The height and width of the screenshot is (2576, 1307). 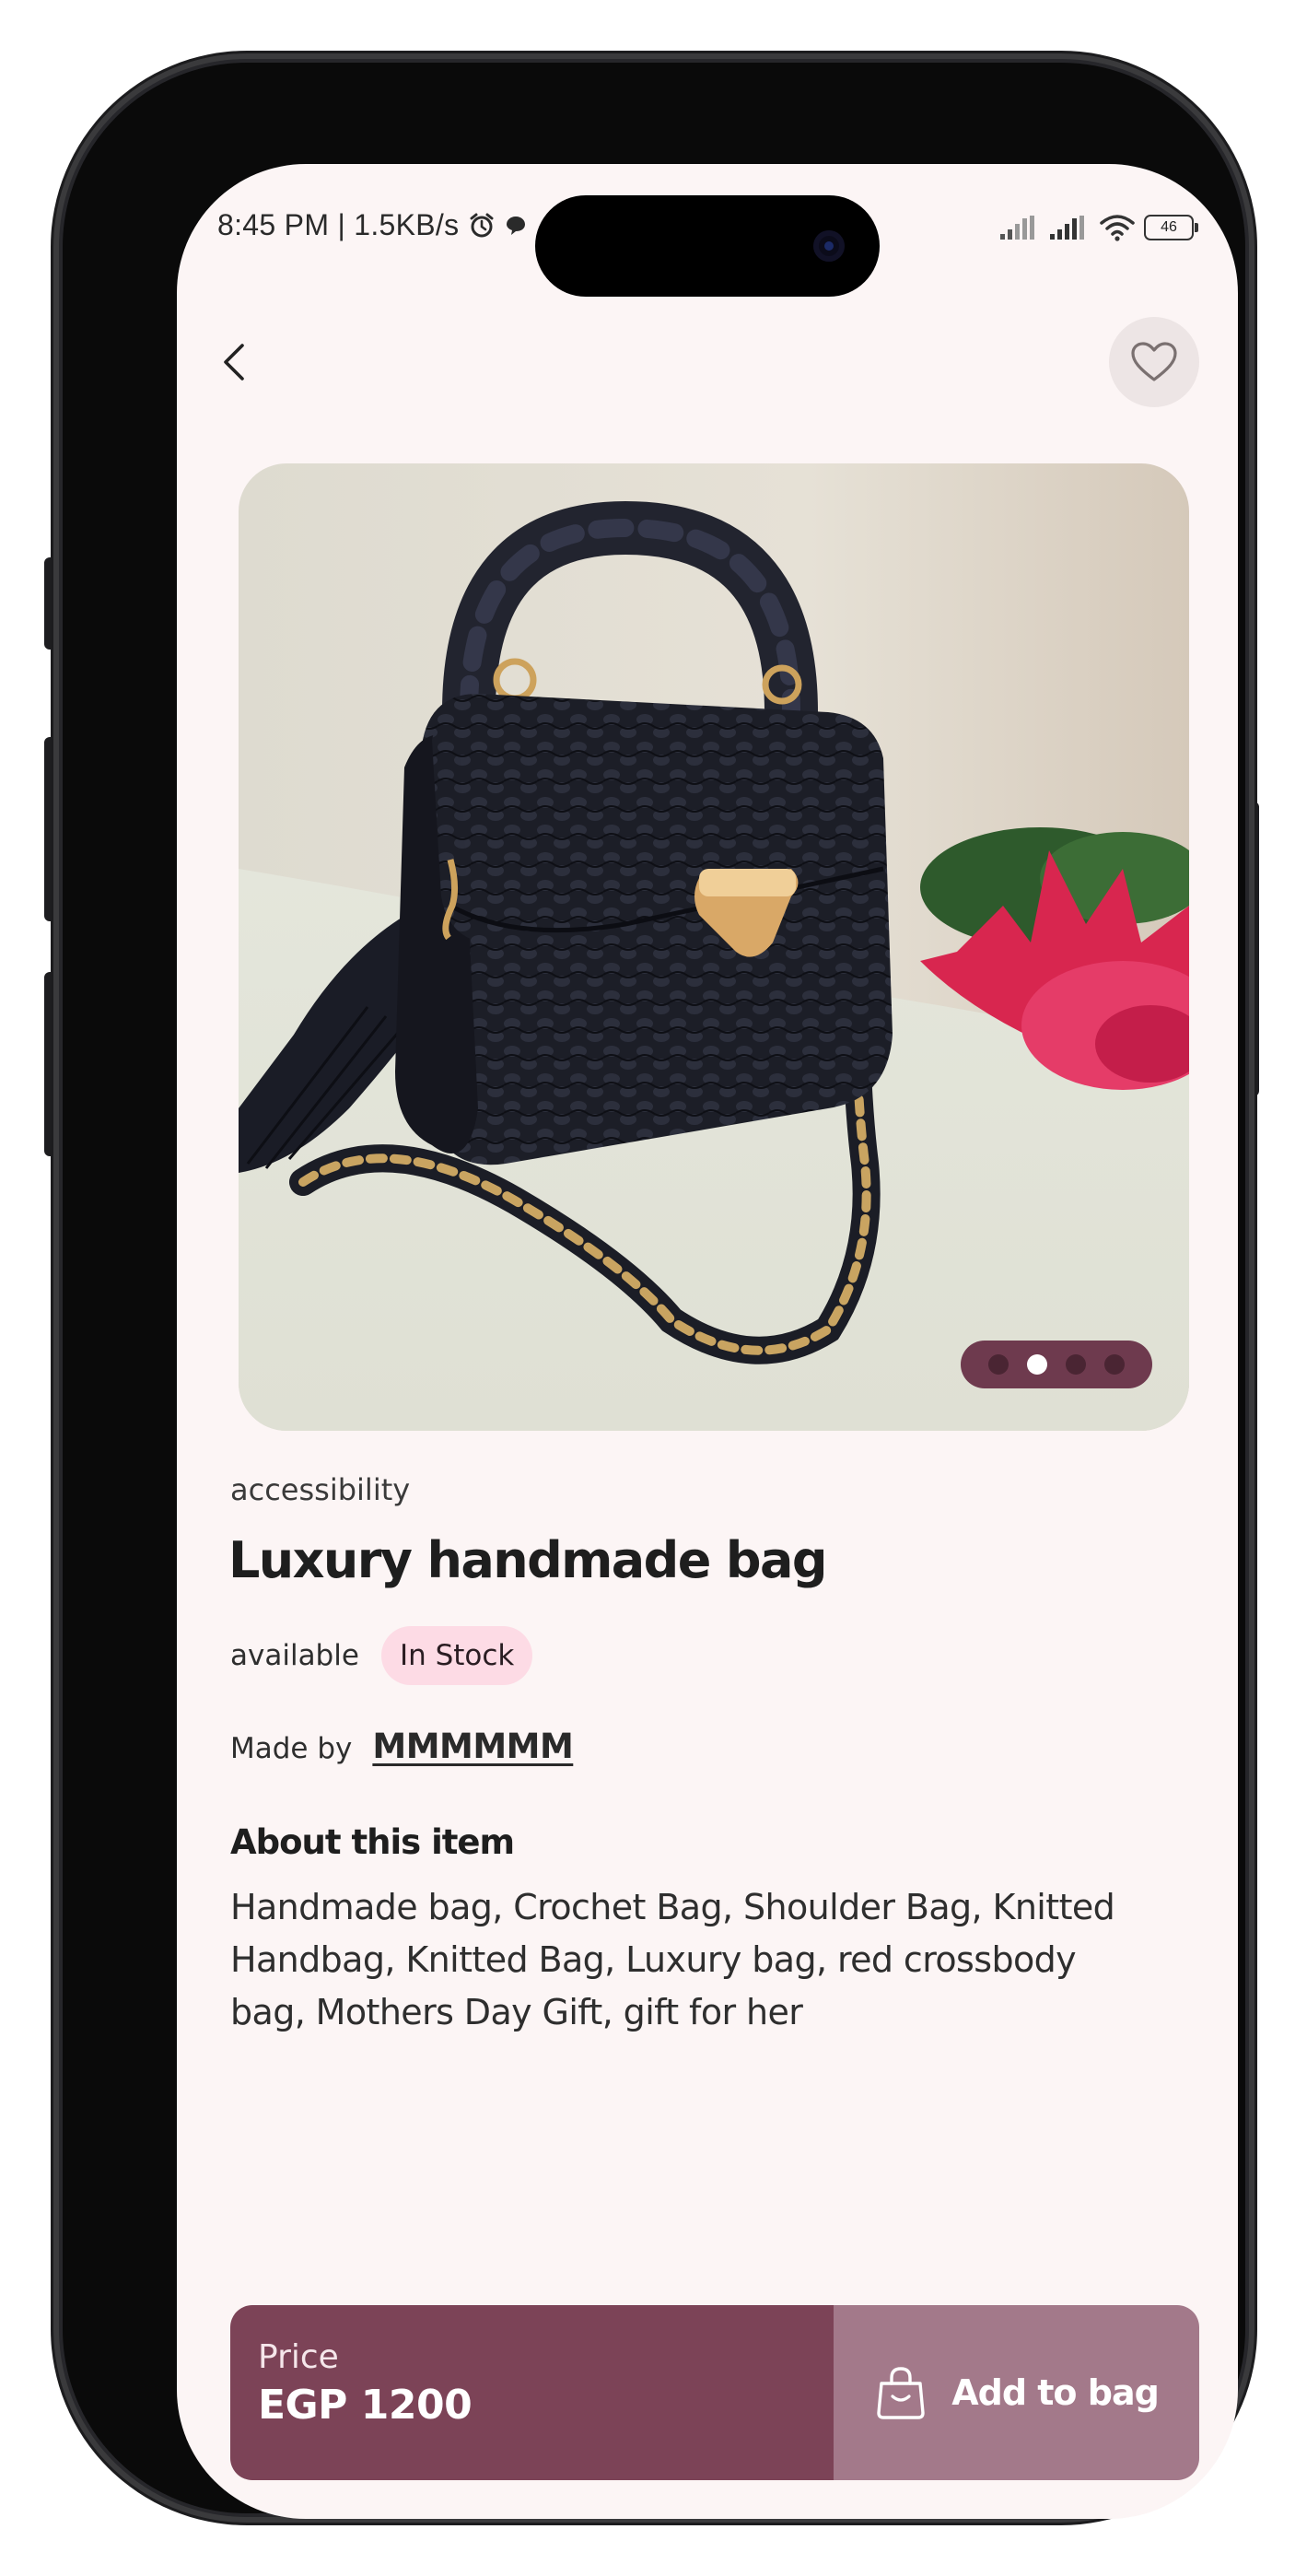 What do you see at coordinates (338, 224) in the screenshot?
I see `status-time: 8:45 PM | 1.5KB/s` at bounding box center [338, 224].